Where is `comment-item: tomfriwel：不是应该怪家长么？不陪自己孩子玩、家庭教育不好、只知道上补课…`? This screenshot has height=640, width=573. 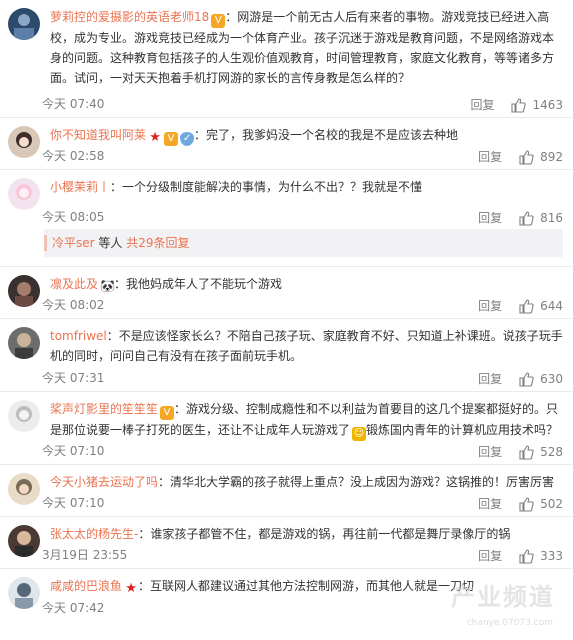 comment-item: tomfriwel：不是应该怪家长么？不陪自己孩子玩、家庭教育不好、只知道上补课… is located at coordinates (286, 355).